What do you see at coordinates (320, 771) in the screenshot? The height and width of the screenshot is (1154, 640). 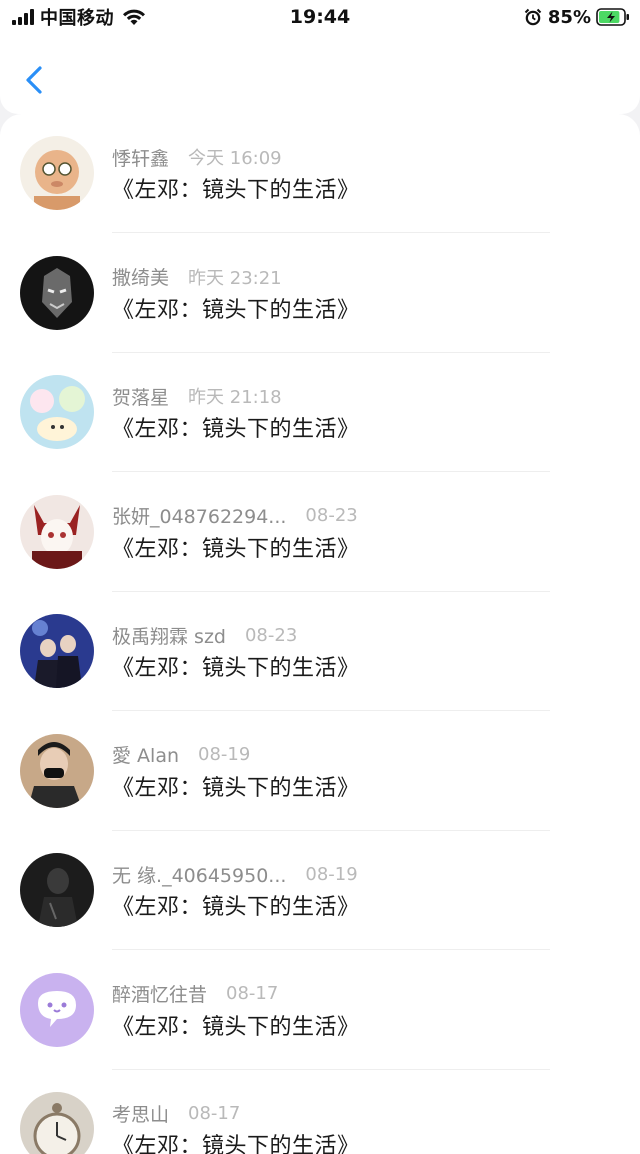 I see `list-item: 愛 Alan 08-19 《左邓：镜头下的生活》` at bounding box center [320, 771].